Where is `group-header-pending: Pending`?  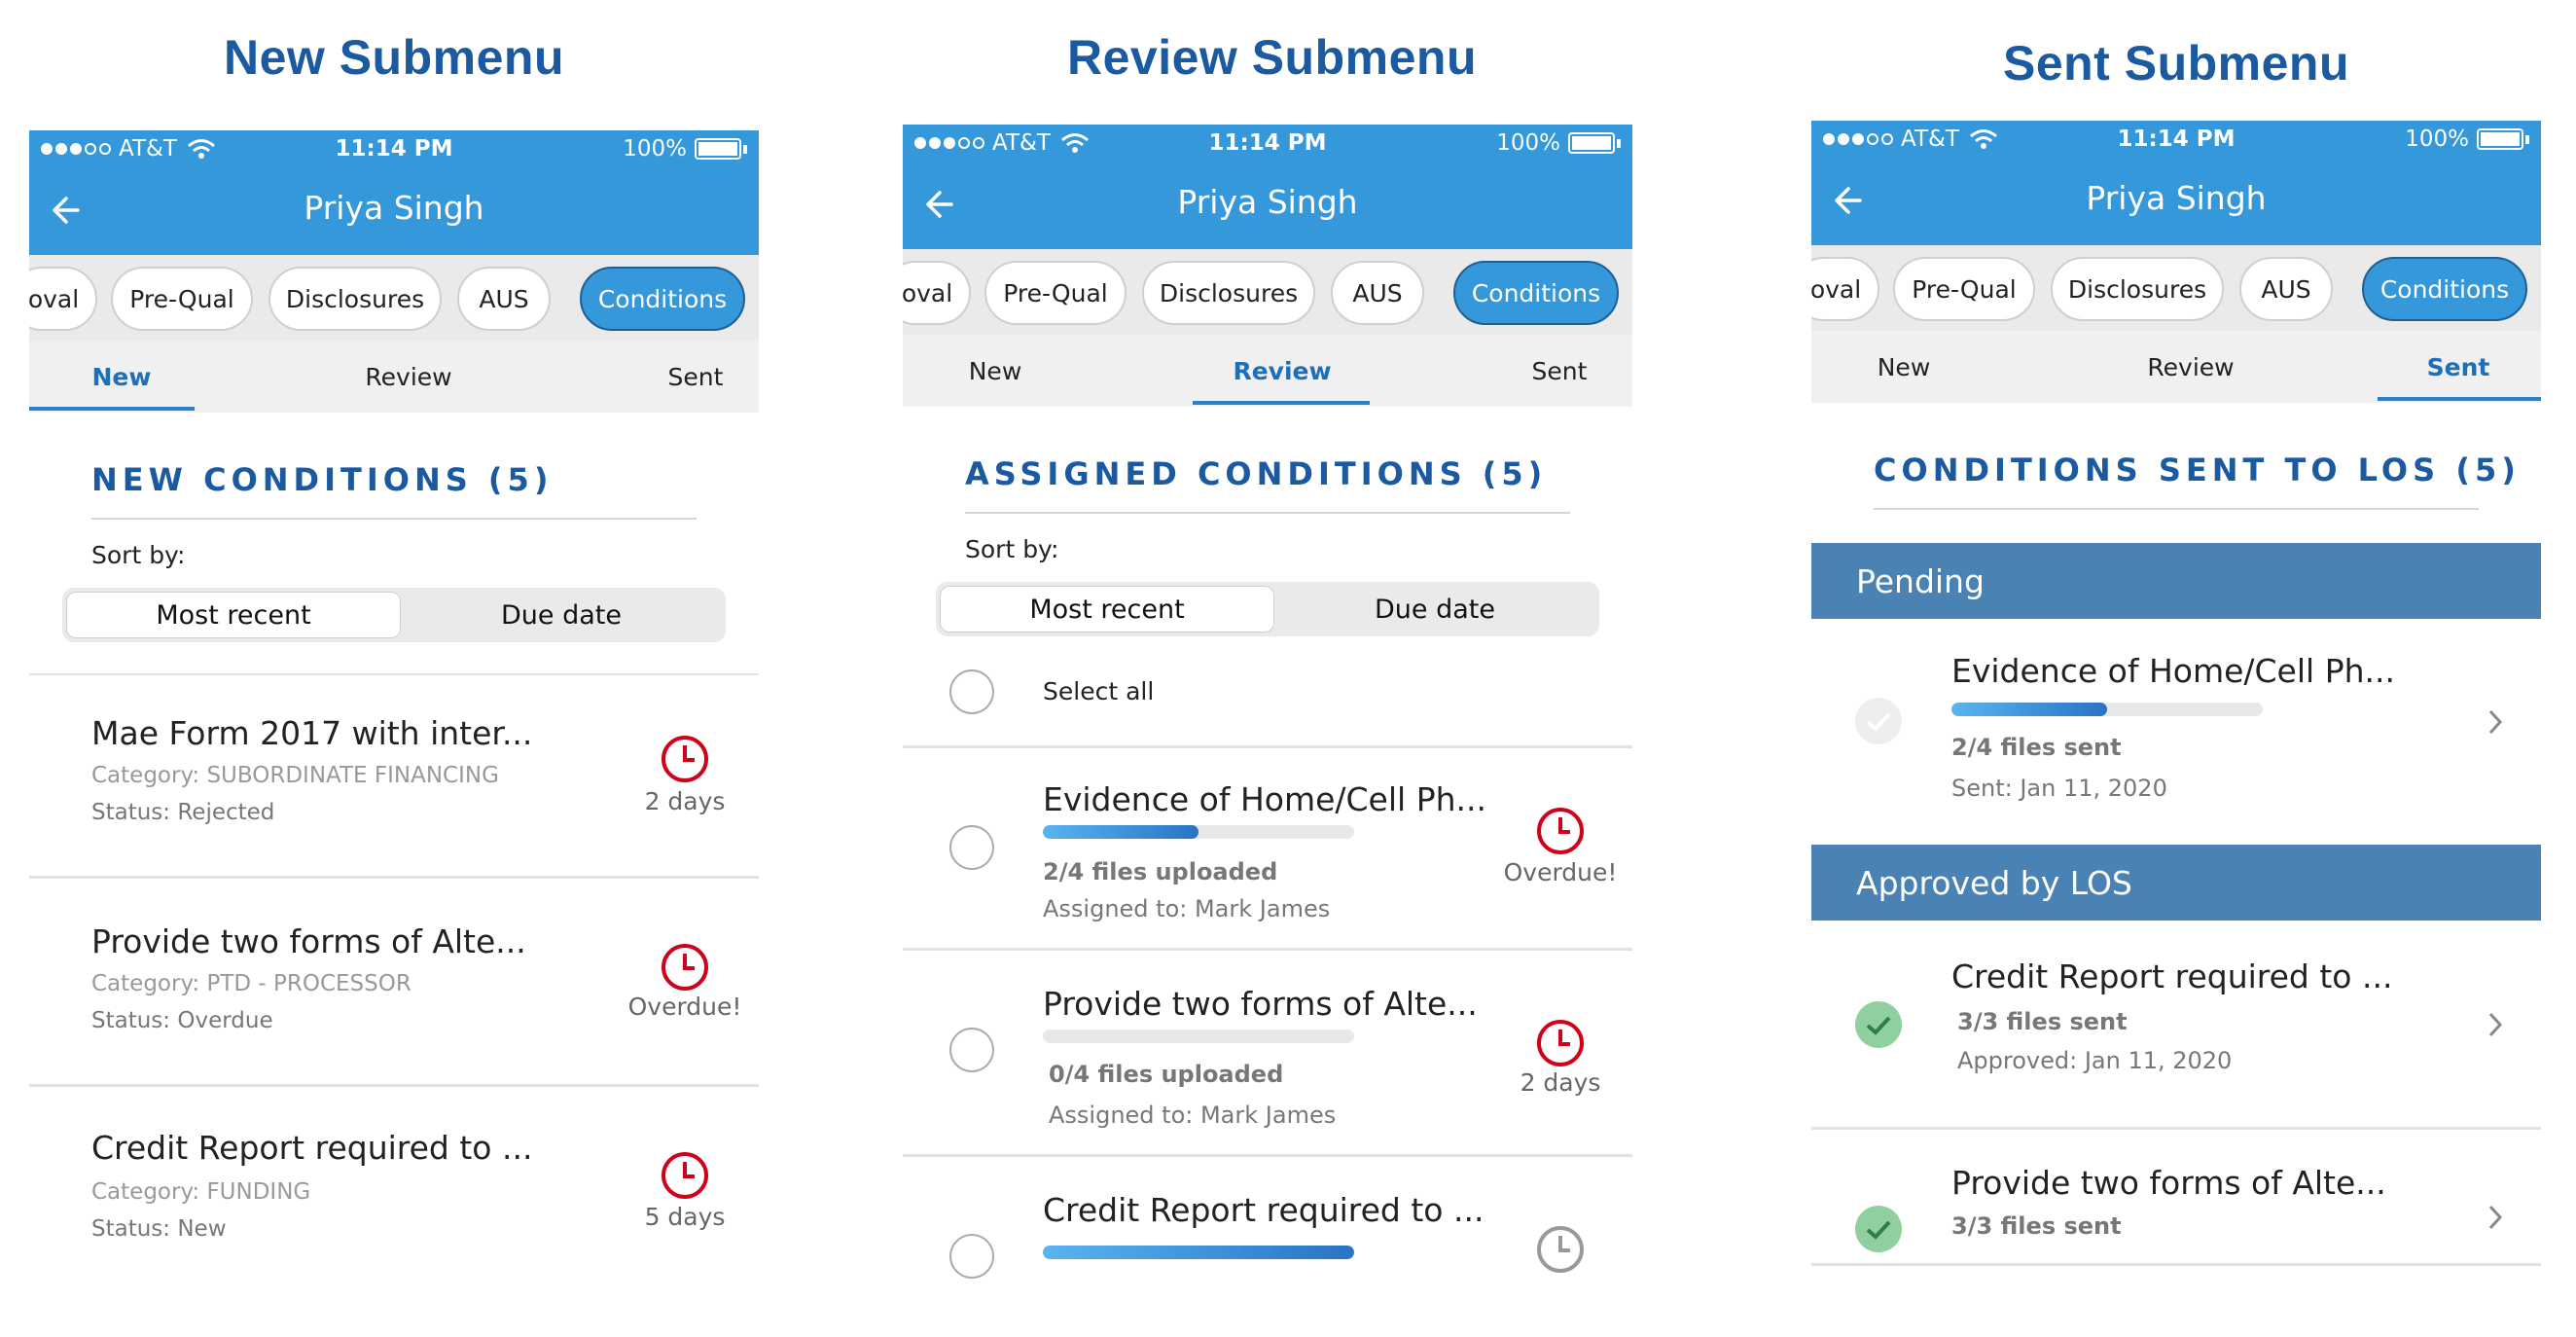 group-header-pending: Pending is located at coordinates (2176, 581).